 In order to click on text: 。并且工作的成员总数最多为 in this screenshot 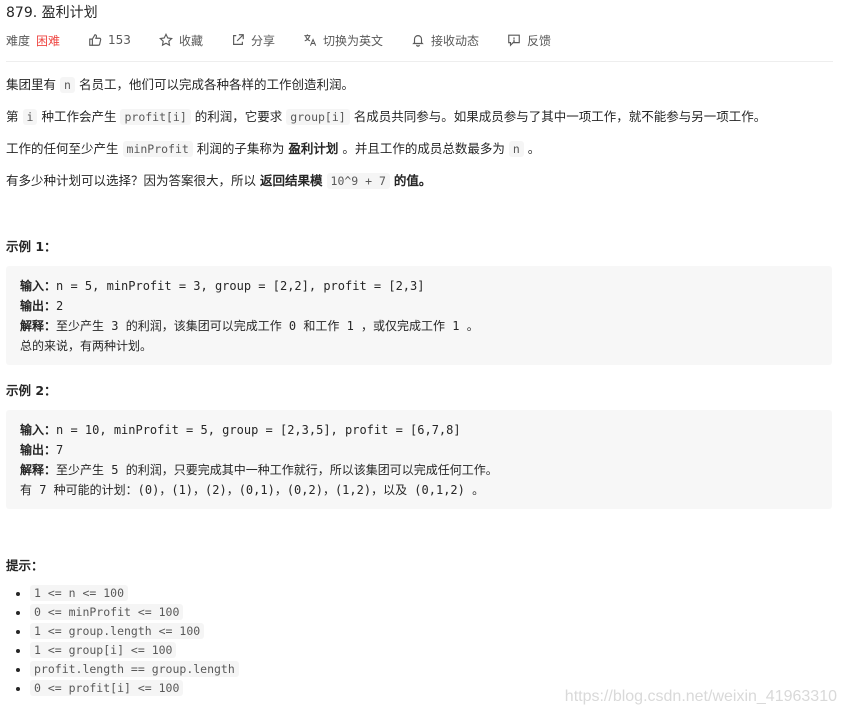, I will do `click(423, 148)`.